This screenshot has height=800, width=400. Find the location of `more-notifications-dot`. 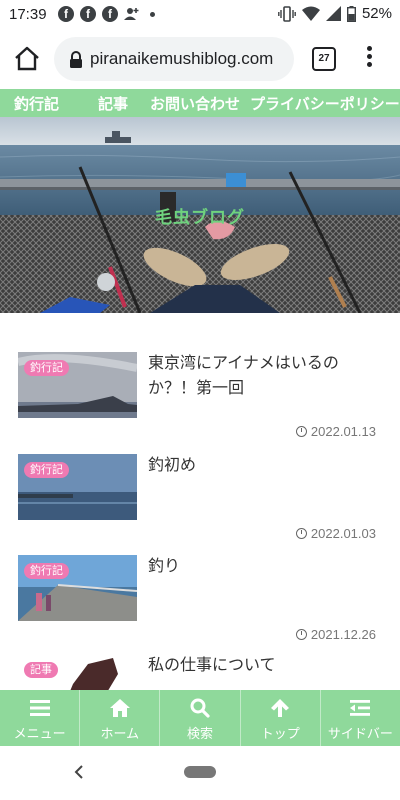

more-notifications-dot is located at coordinates (152, 14).